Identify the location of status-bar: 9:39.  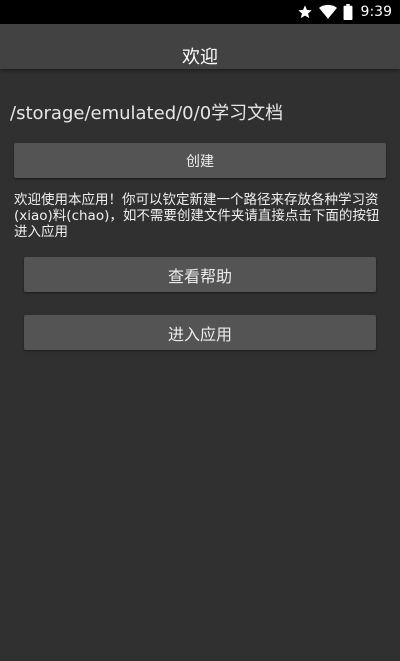
(200, 12).